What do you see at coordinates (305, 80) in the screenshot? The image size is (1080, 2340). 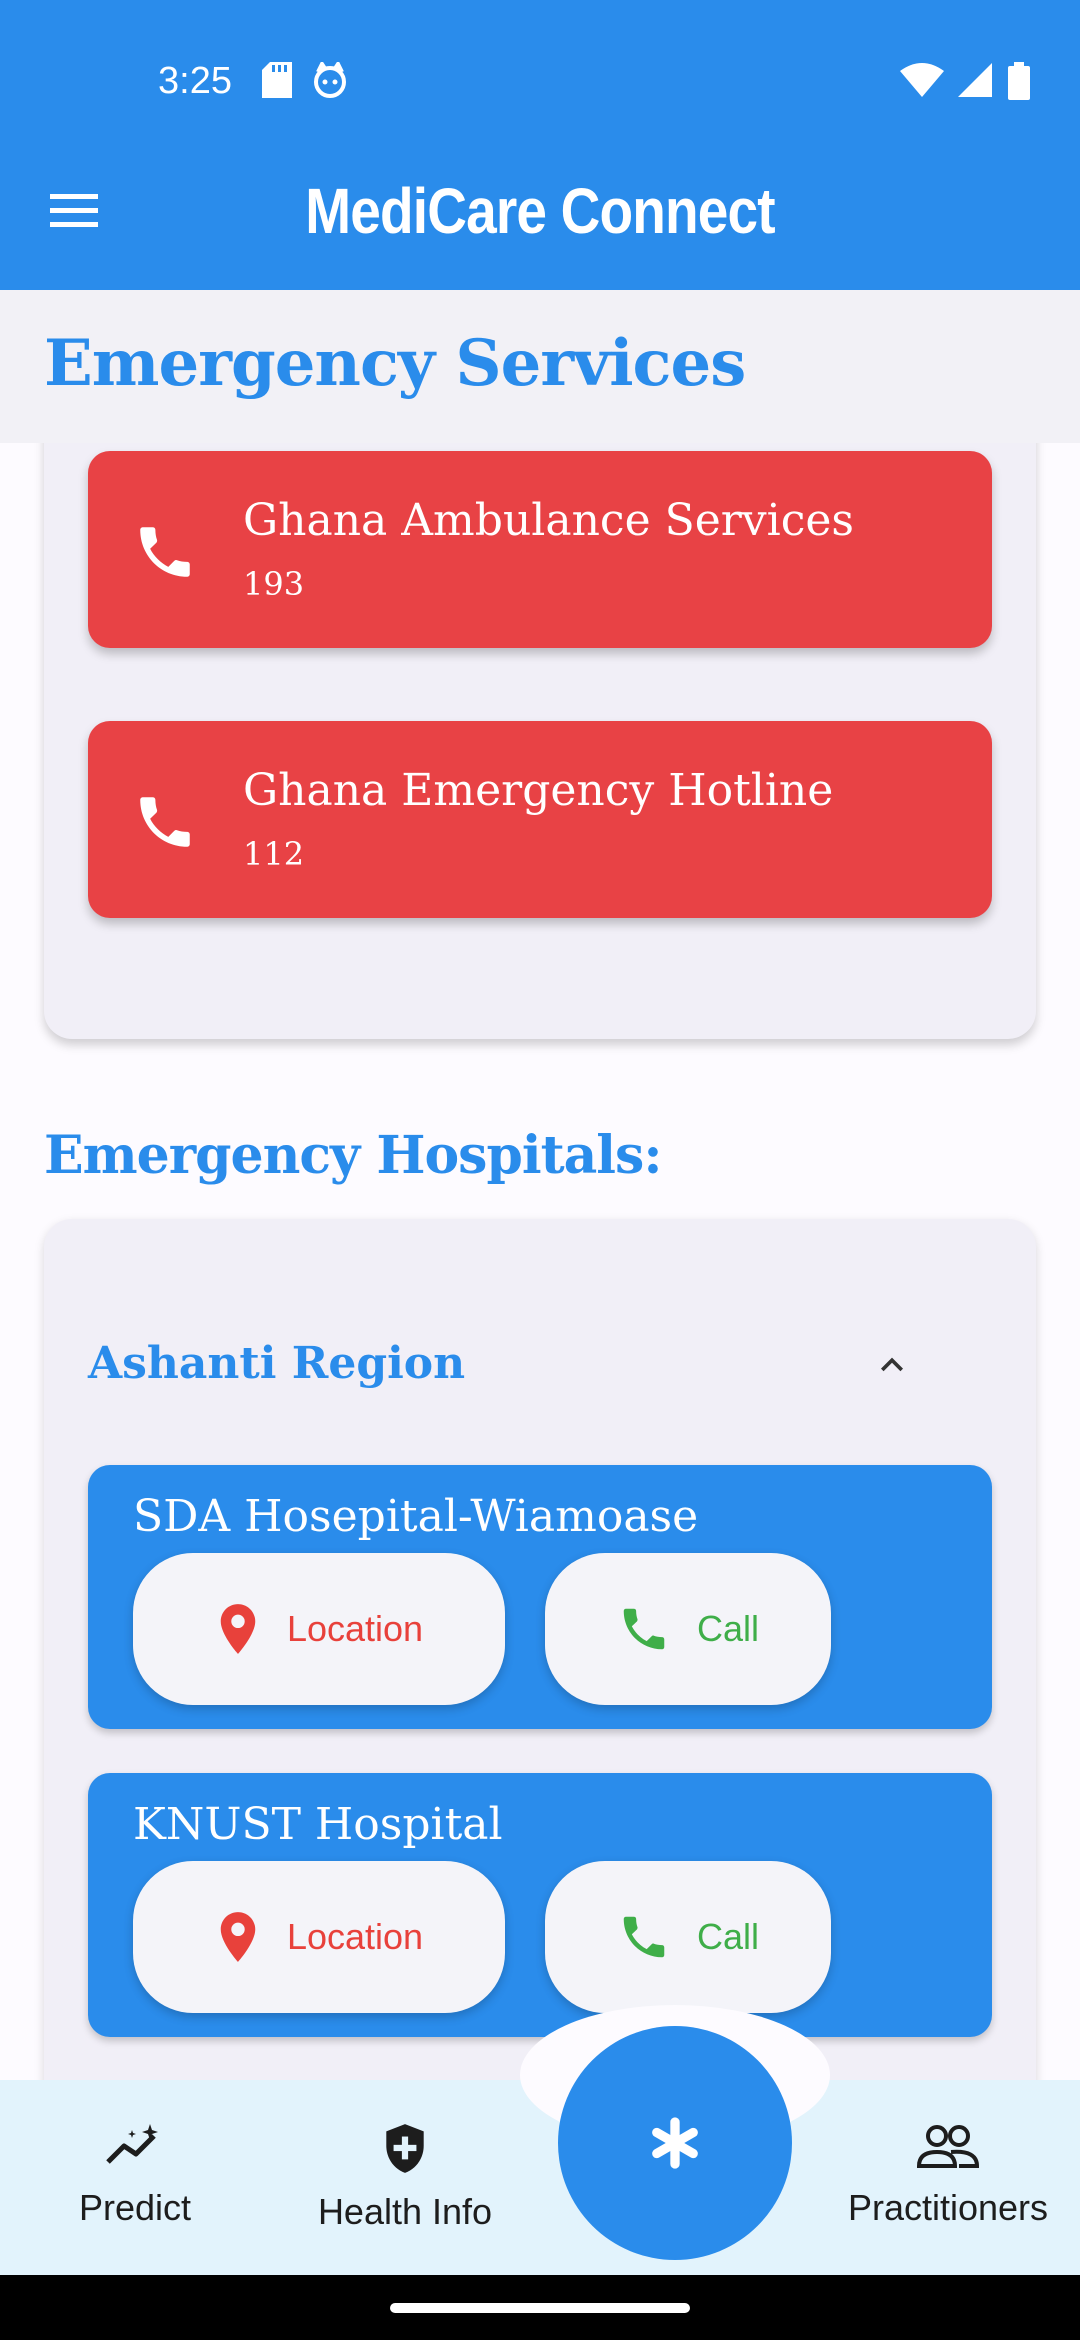 I see `status-icons-left` at bounding box center [305, 80].